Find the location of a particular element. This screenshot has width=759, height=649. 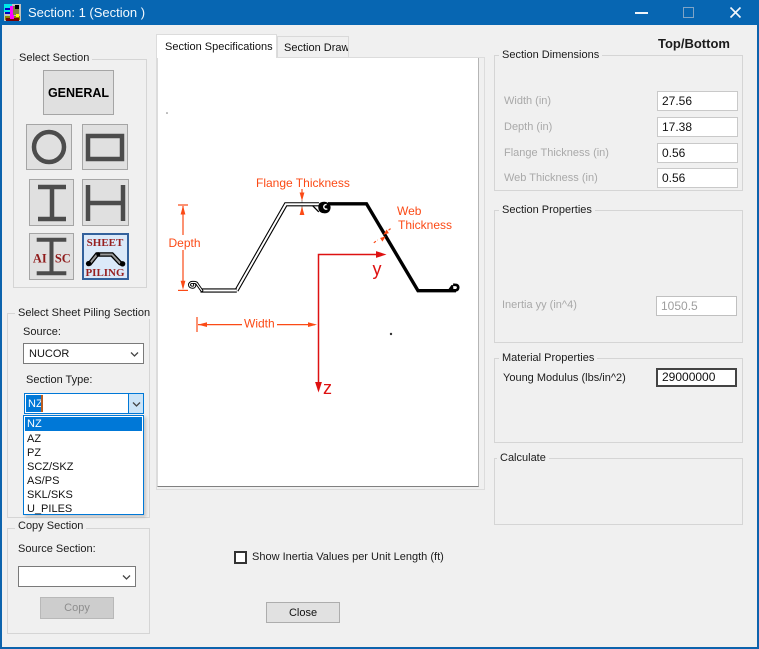

svg-text: z is located at coordinates (327, 388).